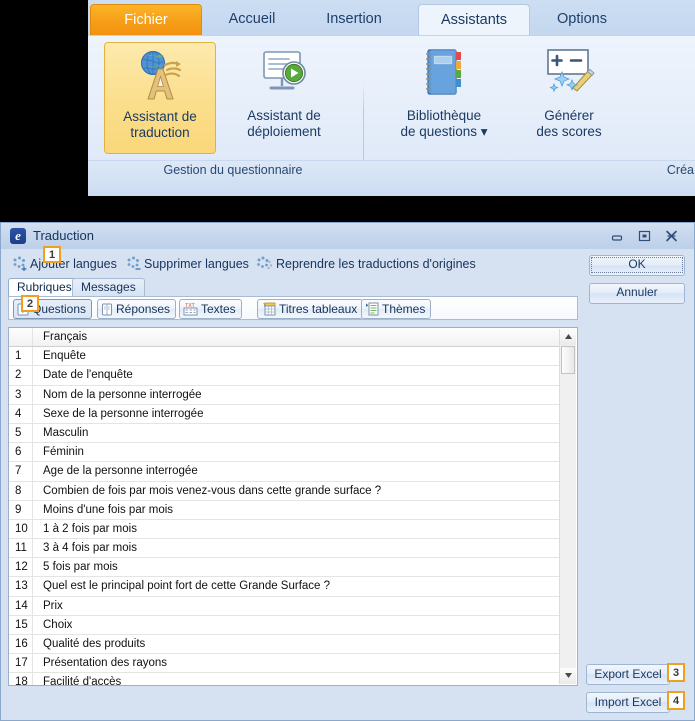  I want to click on titres-tableaux-button: T Titres tableaux, so click(310, 310).